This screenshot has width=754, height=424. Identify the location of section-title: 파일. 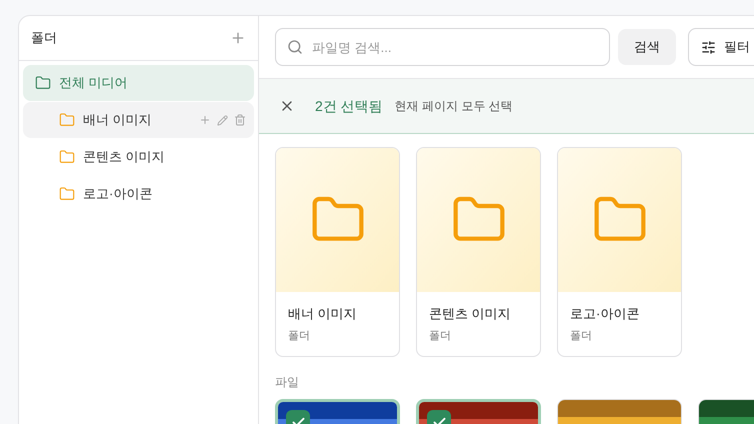
(287, 382).